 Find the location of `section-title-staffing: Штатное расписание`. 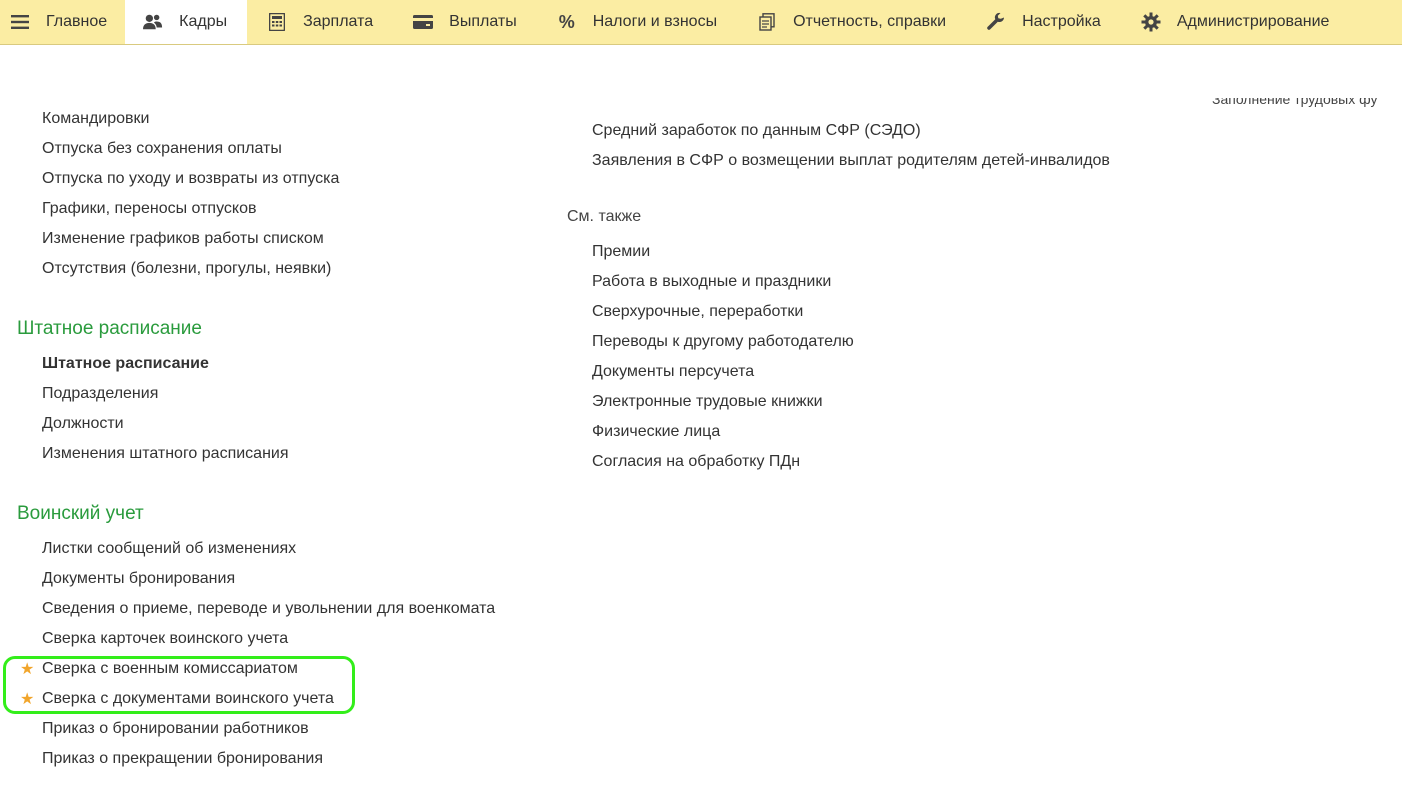

section-title-staffing: Штатное расписание is located at coordinates (109, 328).